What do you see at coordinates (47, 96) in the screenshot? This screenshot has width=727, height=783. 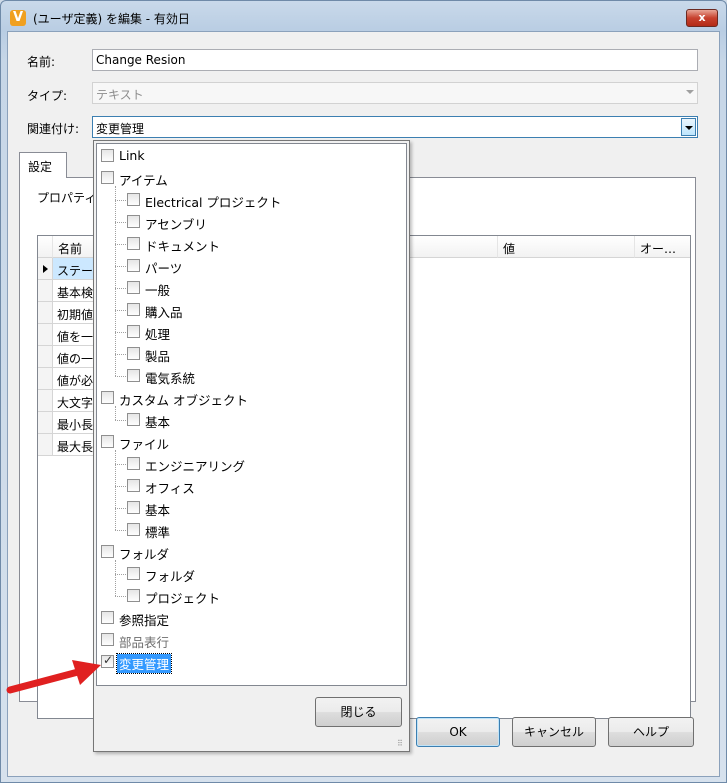 I see `type-label: タイプ:` at bounding box center [47, 96].